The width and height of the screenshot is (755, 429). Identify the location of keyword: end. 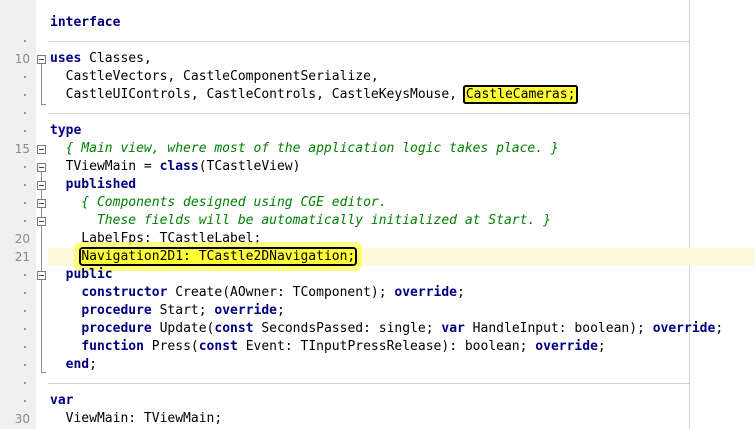
(77, 364).